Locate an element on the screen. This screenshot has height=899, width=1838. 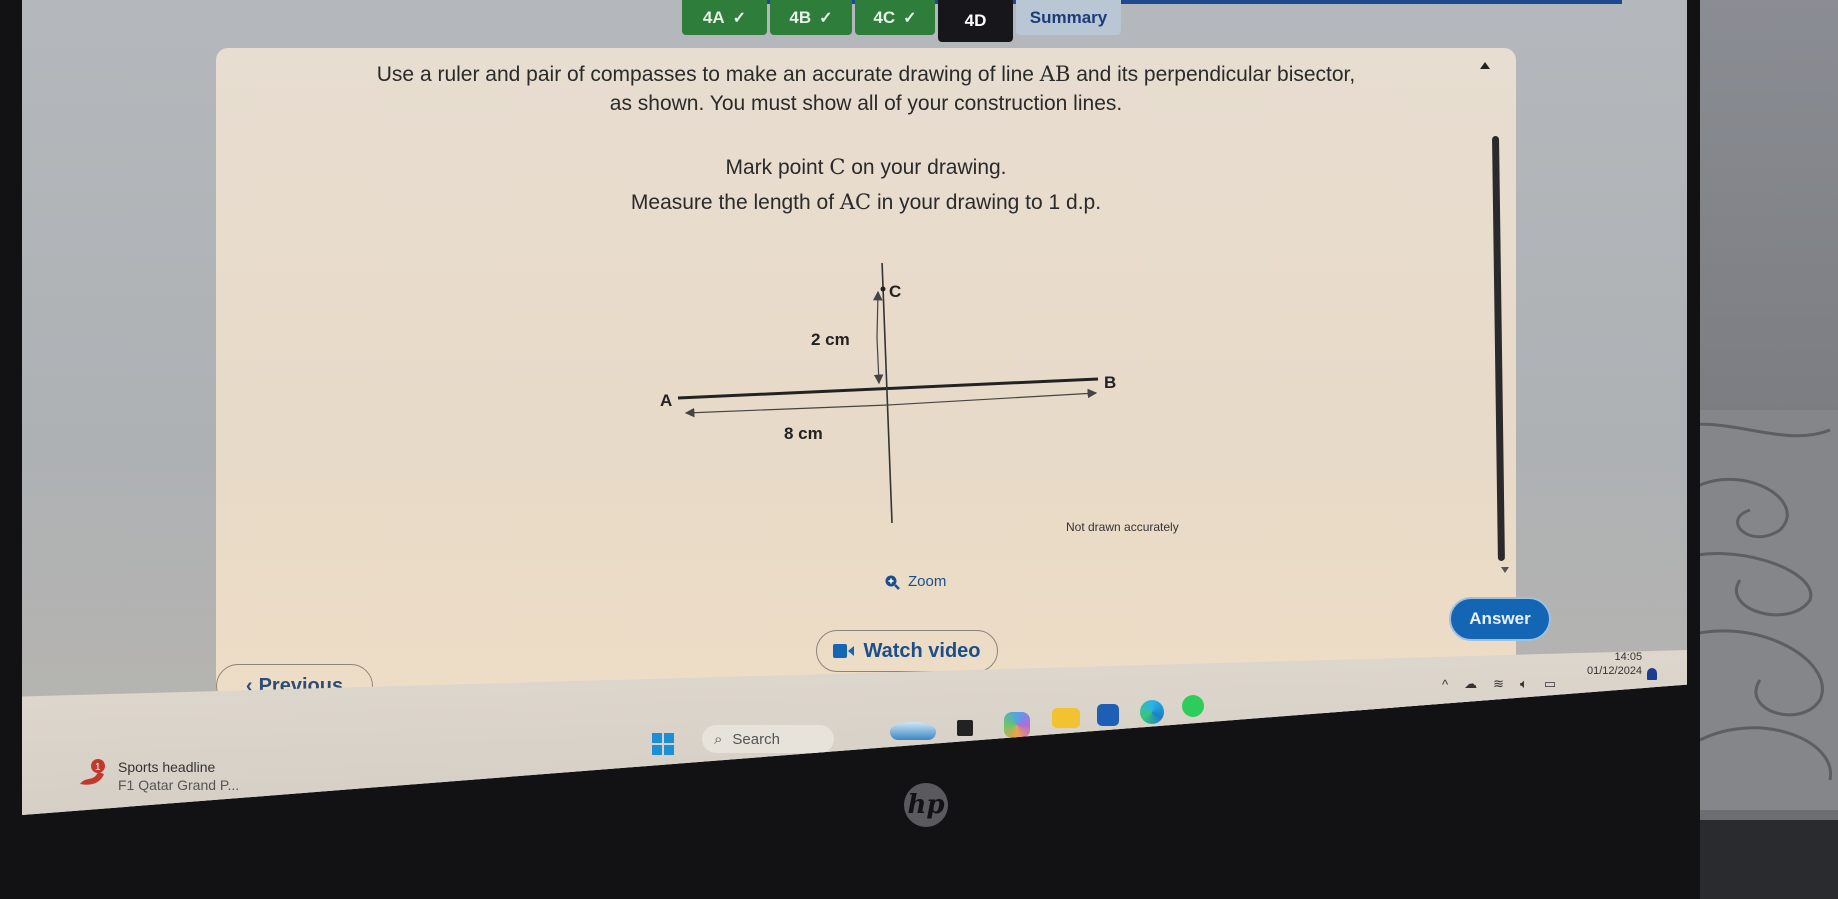
point-c is located at coordinates (883, 289).